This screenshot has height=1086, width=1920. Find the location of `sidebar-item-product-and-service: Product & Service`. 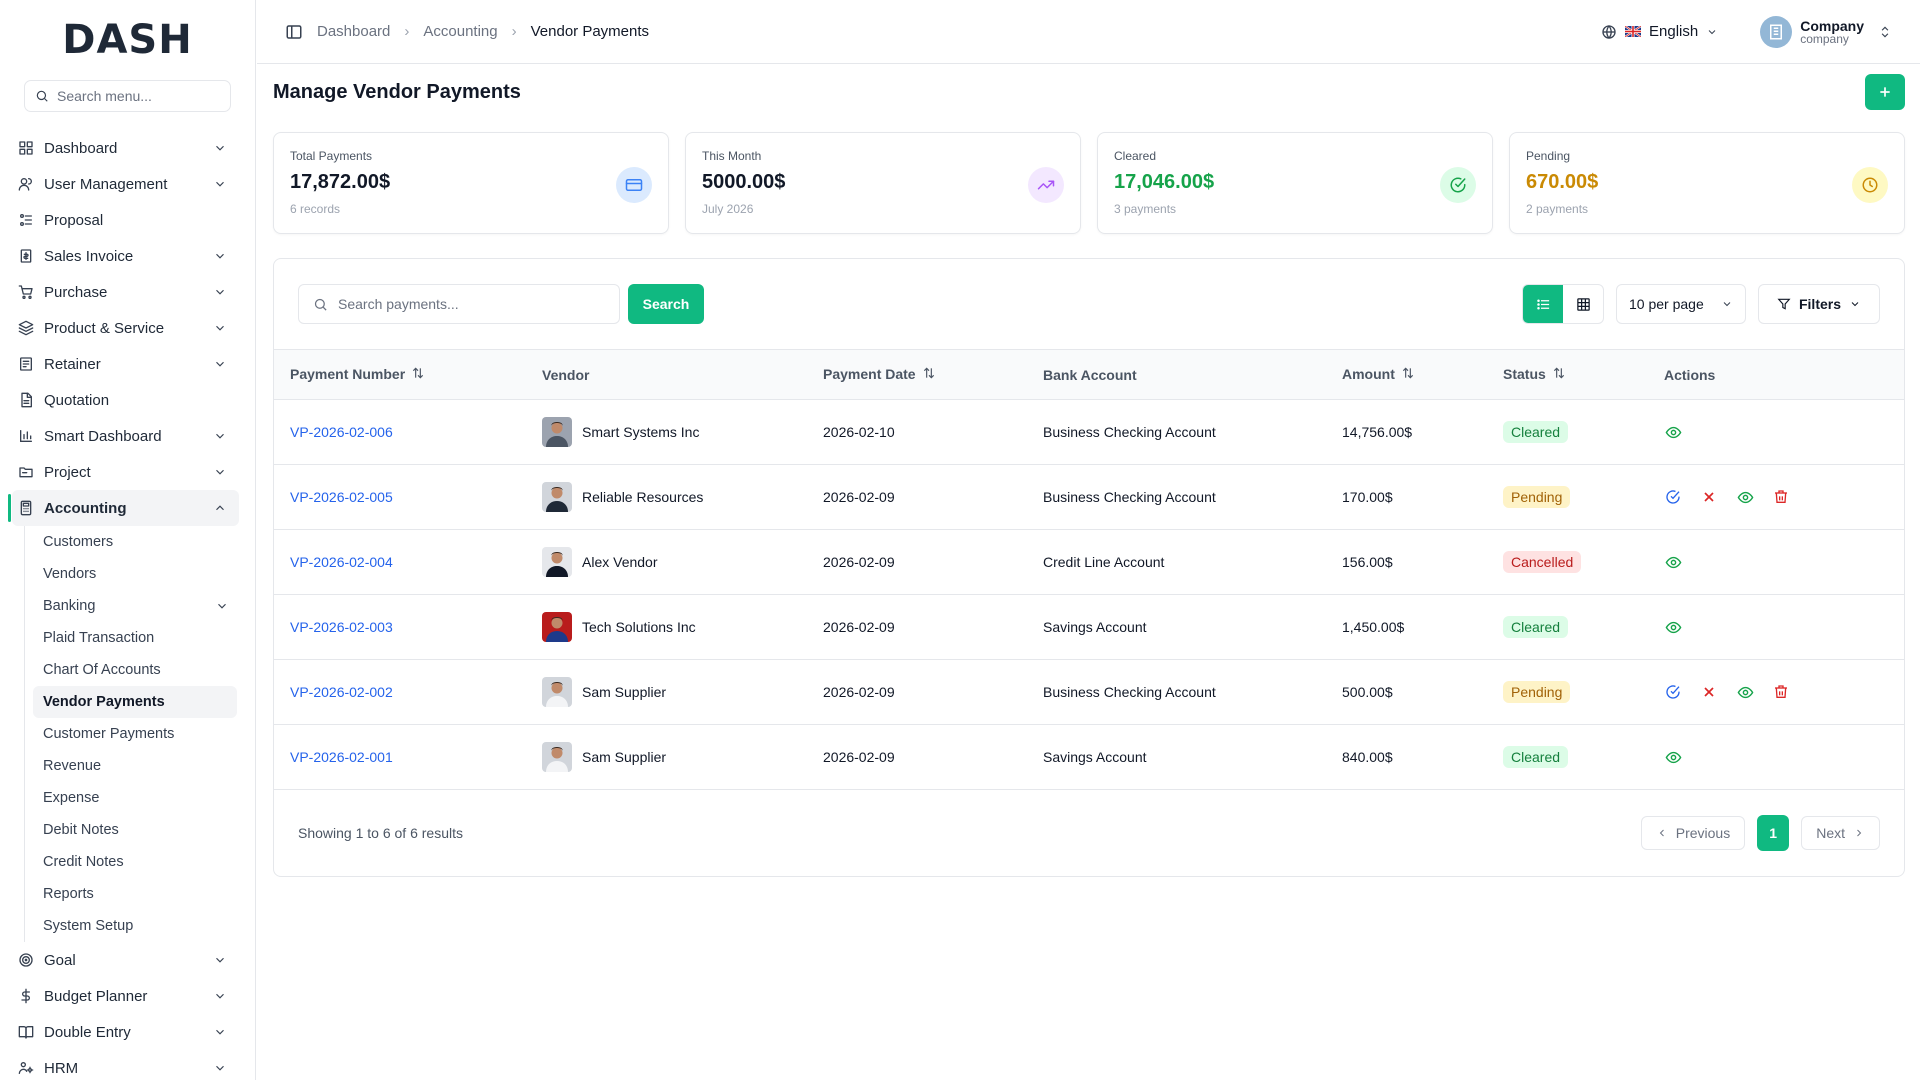

sidebar-item-product-and-service: Product & Service is located at coordinates (125, 328).